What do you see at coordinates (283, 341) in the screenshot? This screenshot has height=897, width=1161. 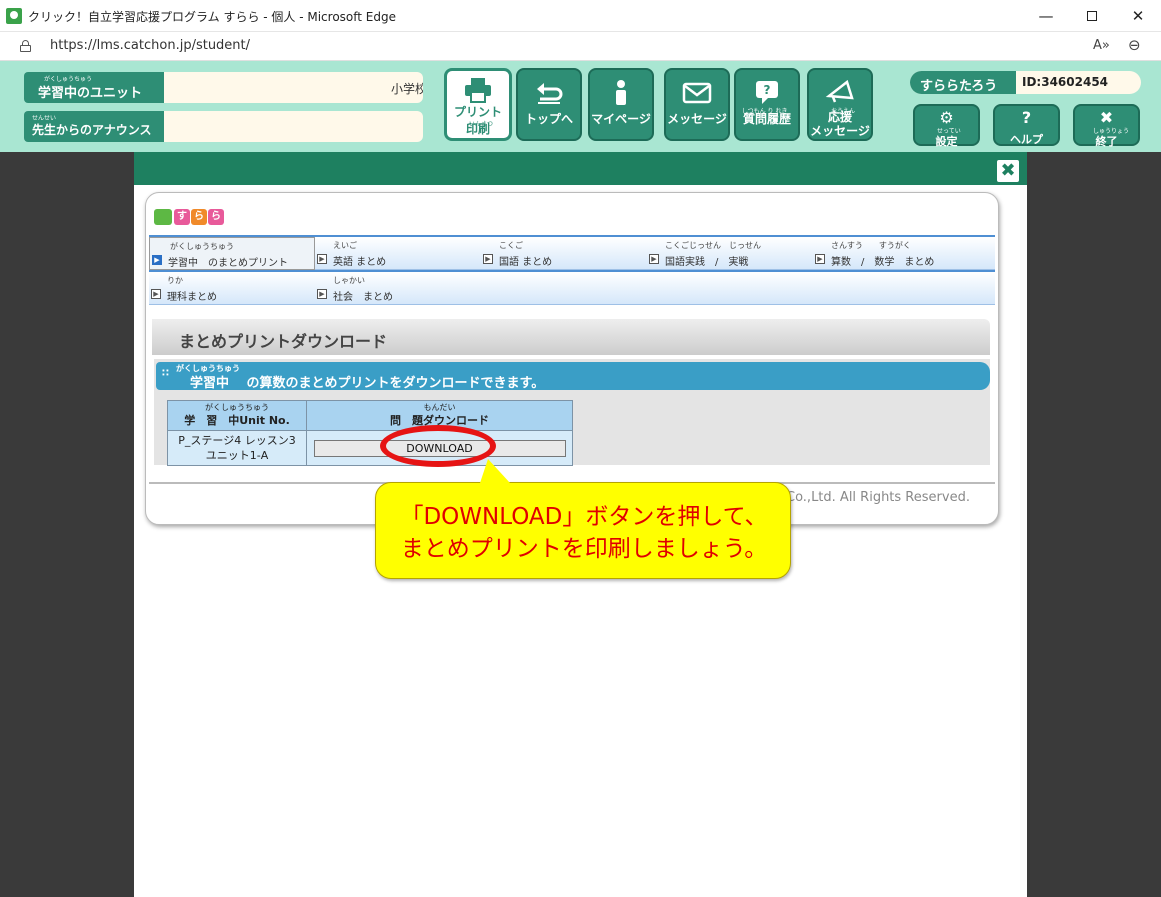 I see `section-title: まとめプリントダウンロード` at bounding box center [283, 341].